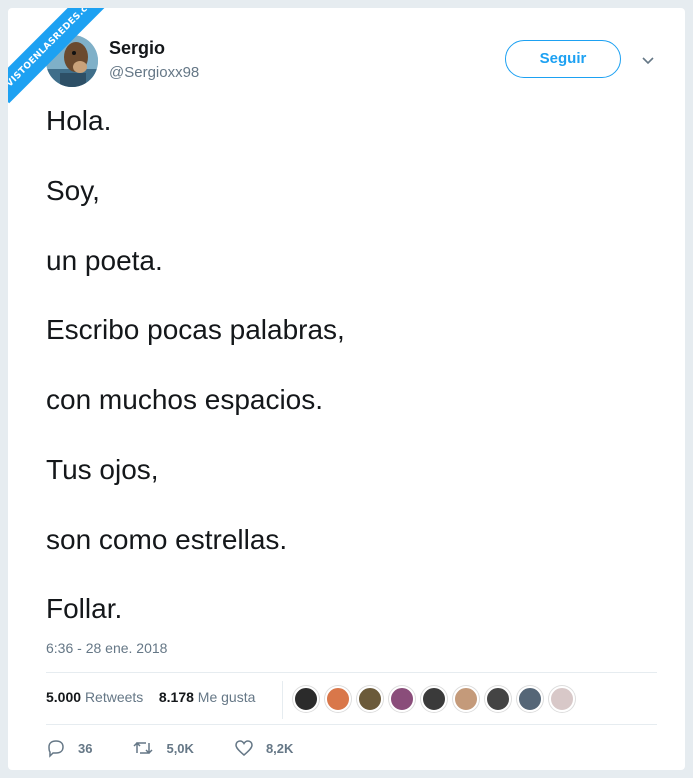 This screenshot has width=693, height=778. I want to click on heart-icon, so click(244, 748).